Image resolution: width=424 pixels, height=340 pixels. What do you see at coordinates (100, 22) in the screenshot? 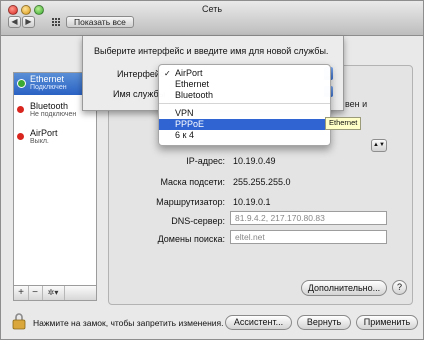
I see `show-all-button: Показать все` at bounding box center [100, 22].